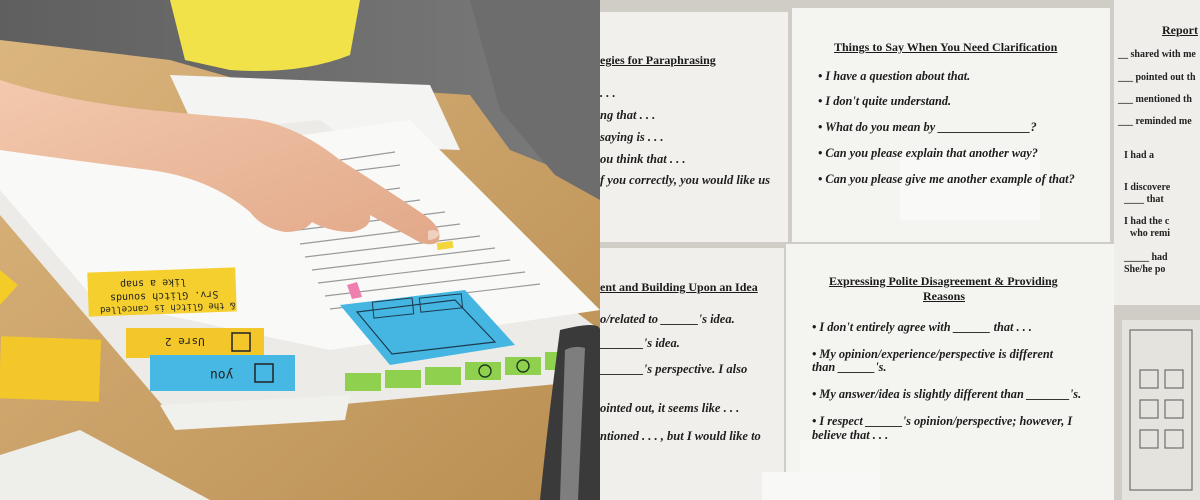 Image resolution: width=1200 pixels, height=500 pixels. I want to click on sheet-bottom-left-line-4: ointed out, it seems like . . ., so click(670, 408).